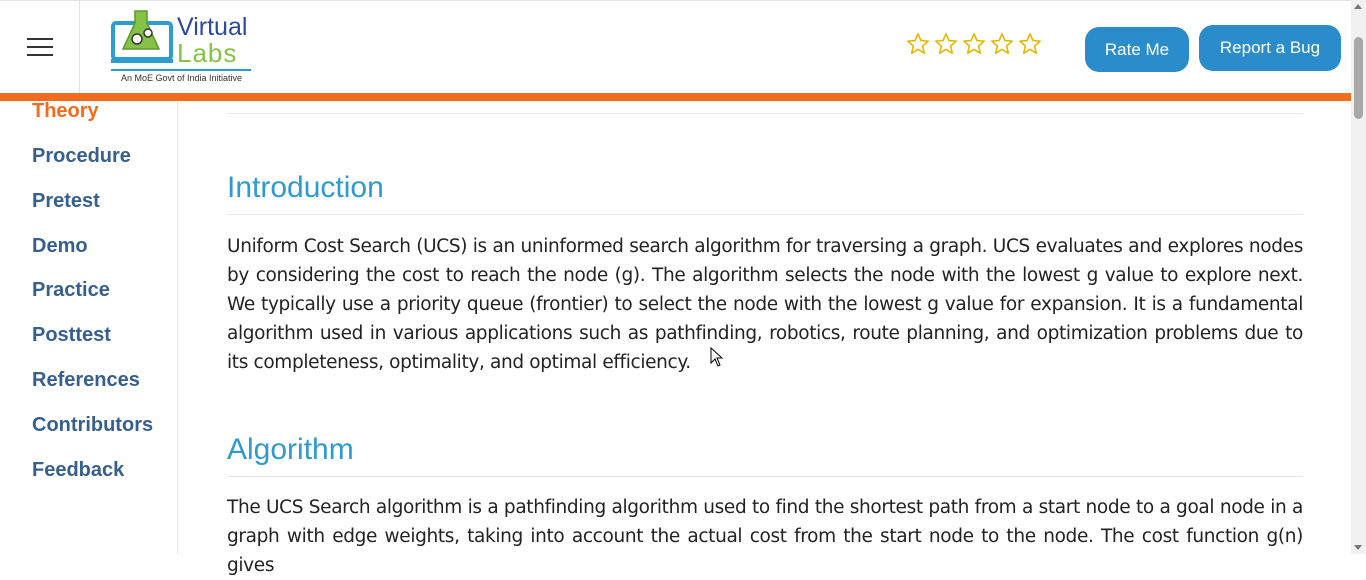  I want to click on sidebar-item-contributors: Contributors, so click(92, 425).